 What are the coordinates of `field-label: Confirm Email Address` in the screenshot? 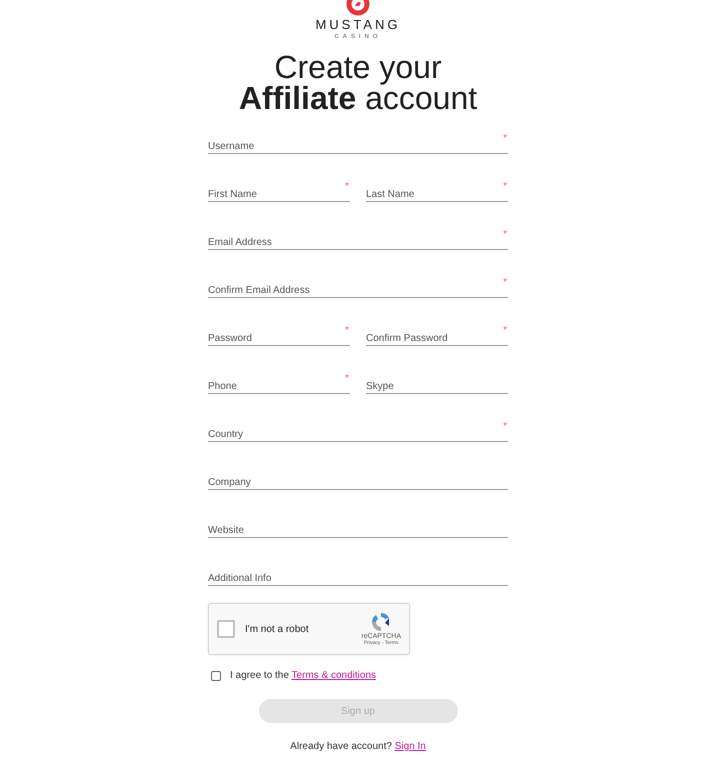 It's located at (259, 290).